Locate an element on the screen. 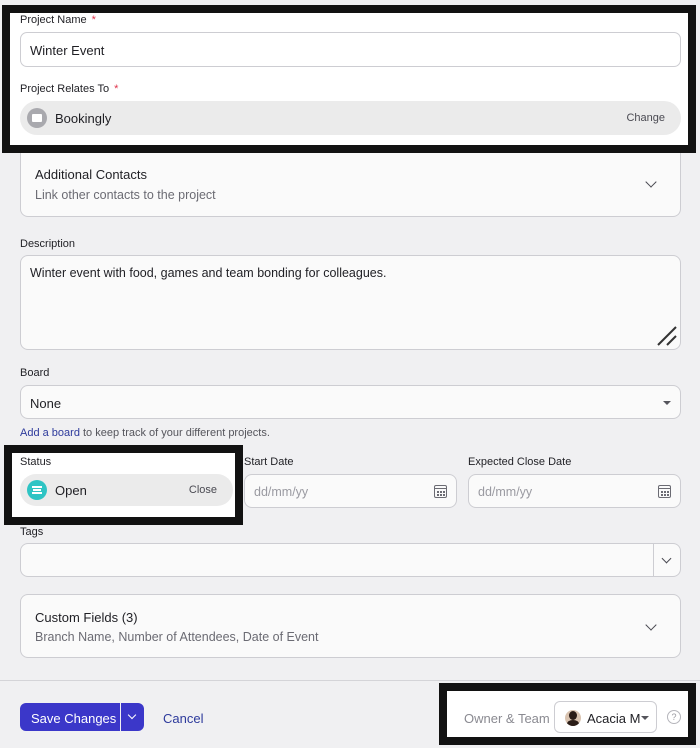  description-label: Description is located at coordinates (48, 244).